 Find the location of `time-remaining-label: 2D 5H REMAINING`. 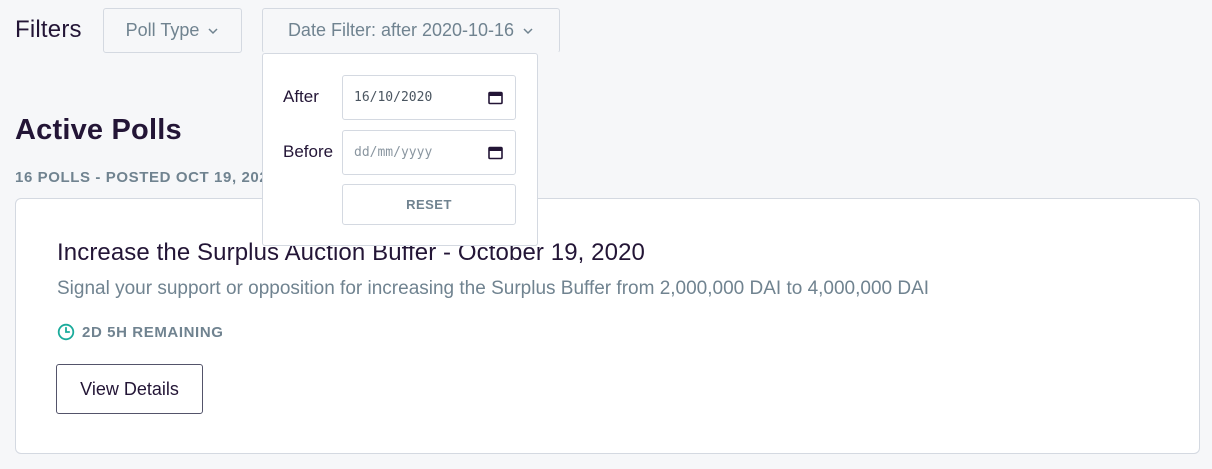

time-remaining-label: 2D 5H REMAINING is located at coordinates (153, 332).